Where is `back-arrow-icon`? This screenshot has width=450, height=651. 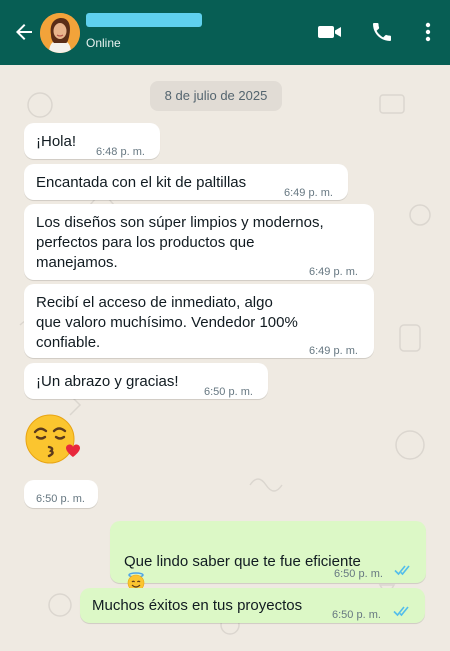 back-arrow-icon is located at coordinates (24, 32).